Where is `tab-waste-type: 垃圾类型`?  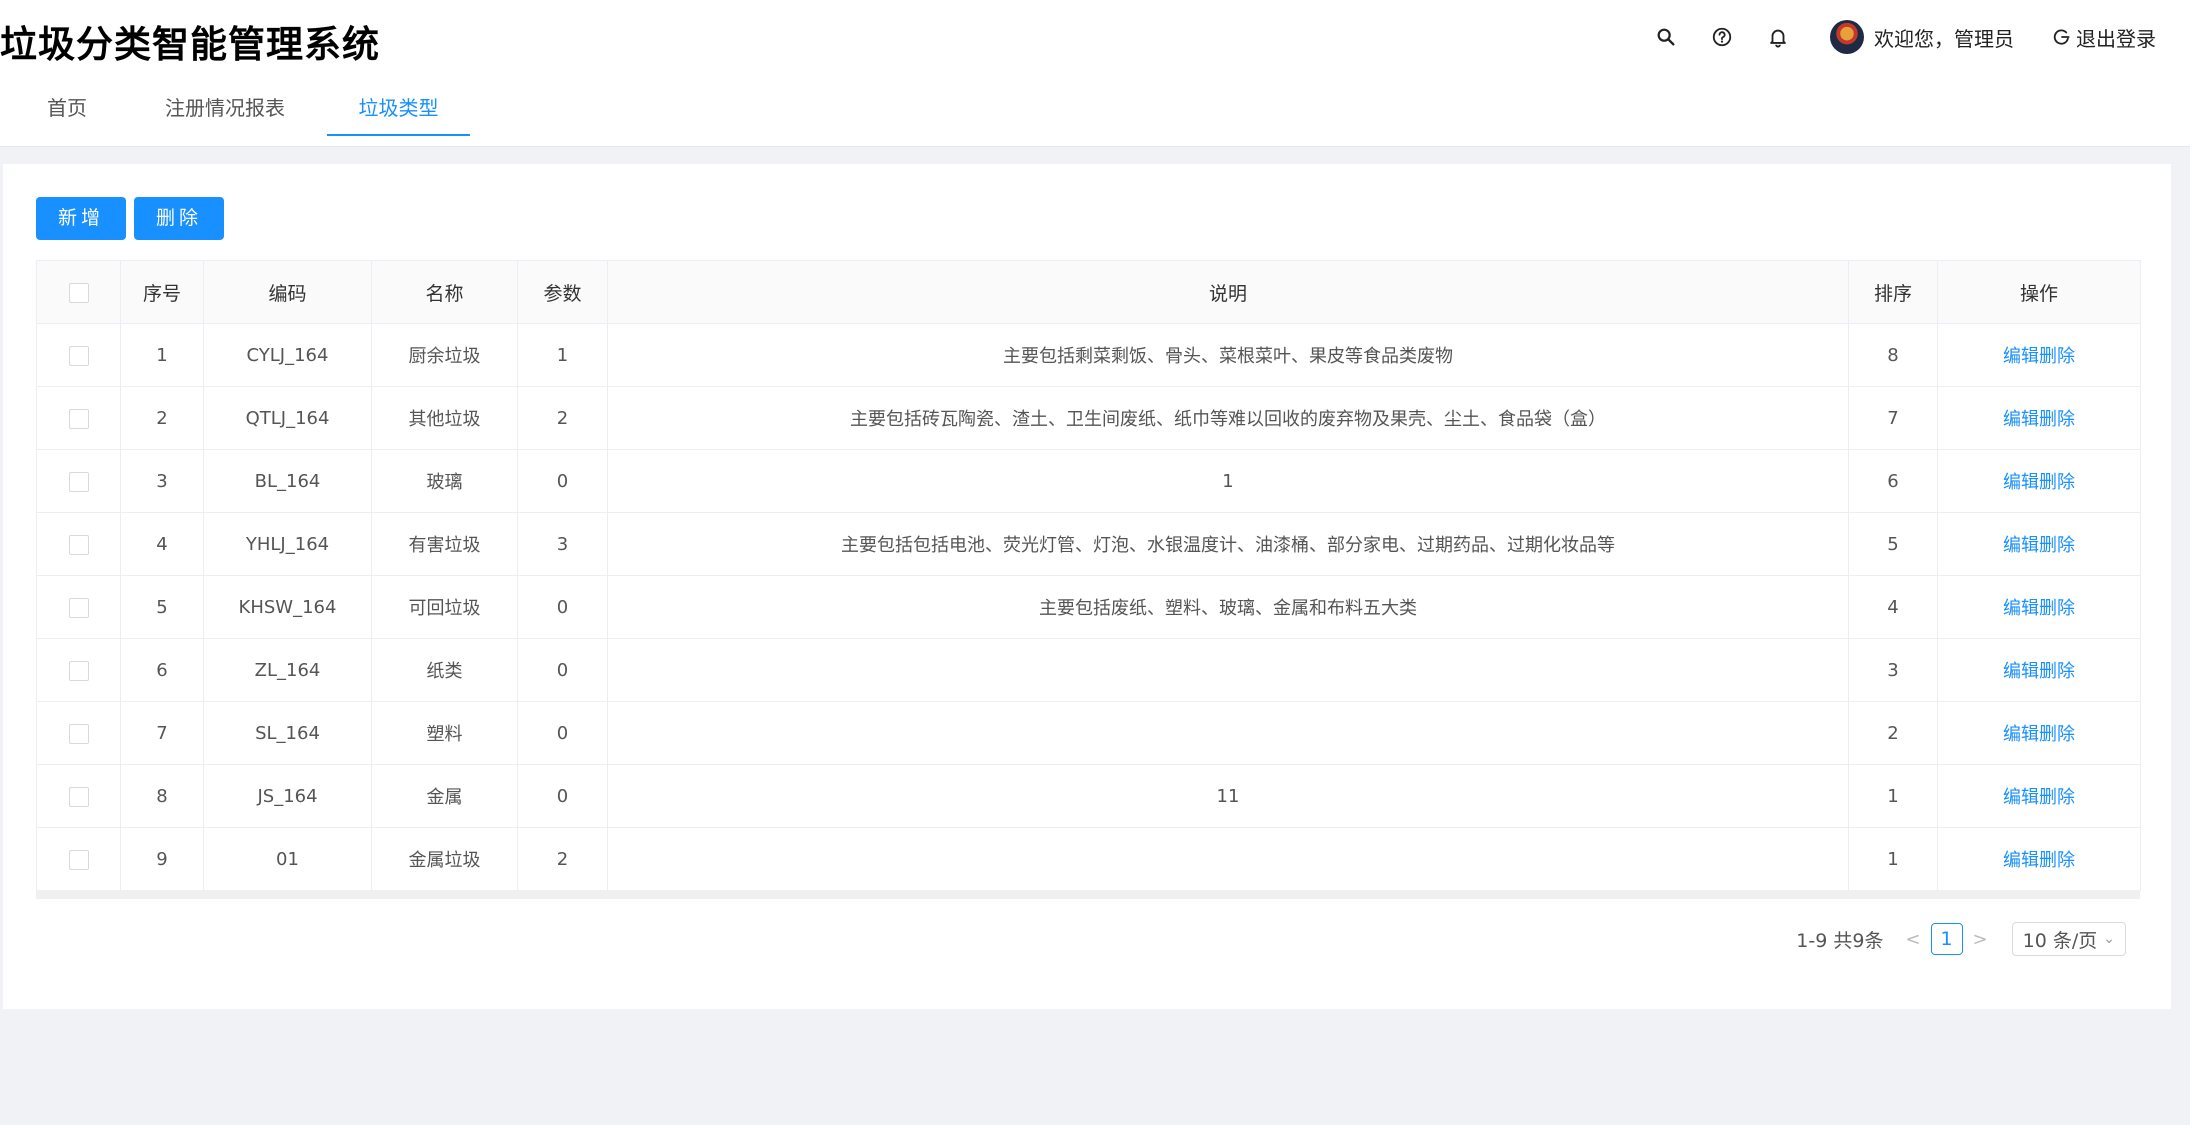
tab-waste-type: 垃圾类型 is located at coordinates (398, 105).